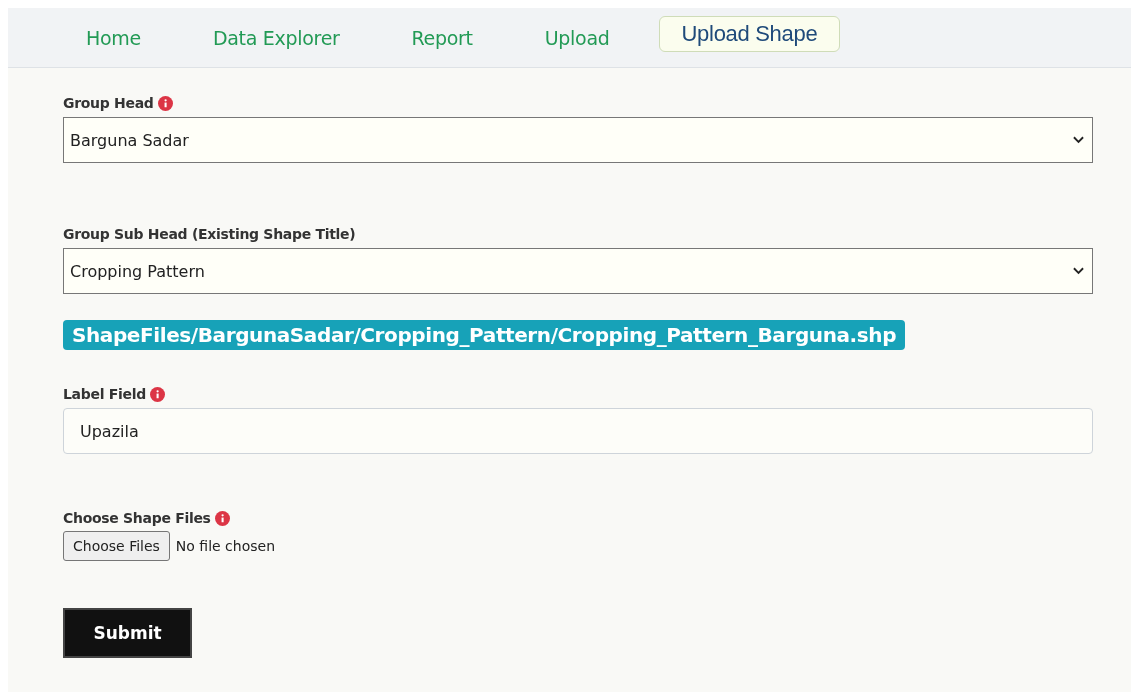 The image size is (1131, 692). Describe the element at coordinates (578, 140) in the screenshot. I see `group-head-select: Barguna Sadar` at that location.